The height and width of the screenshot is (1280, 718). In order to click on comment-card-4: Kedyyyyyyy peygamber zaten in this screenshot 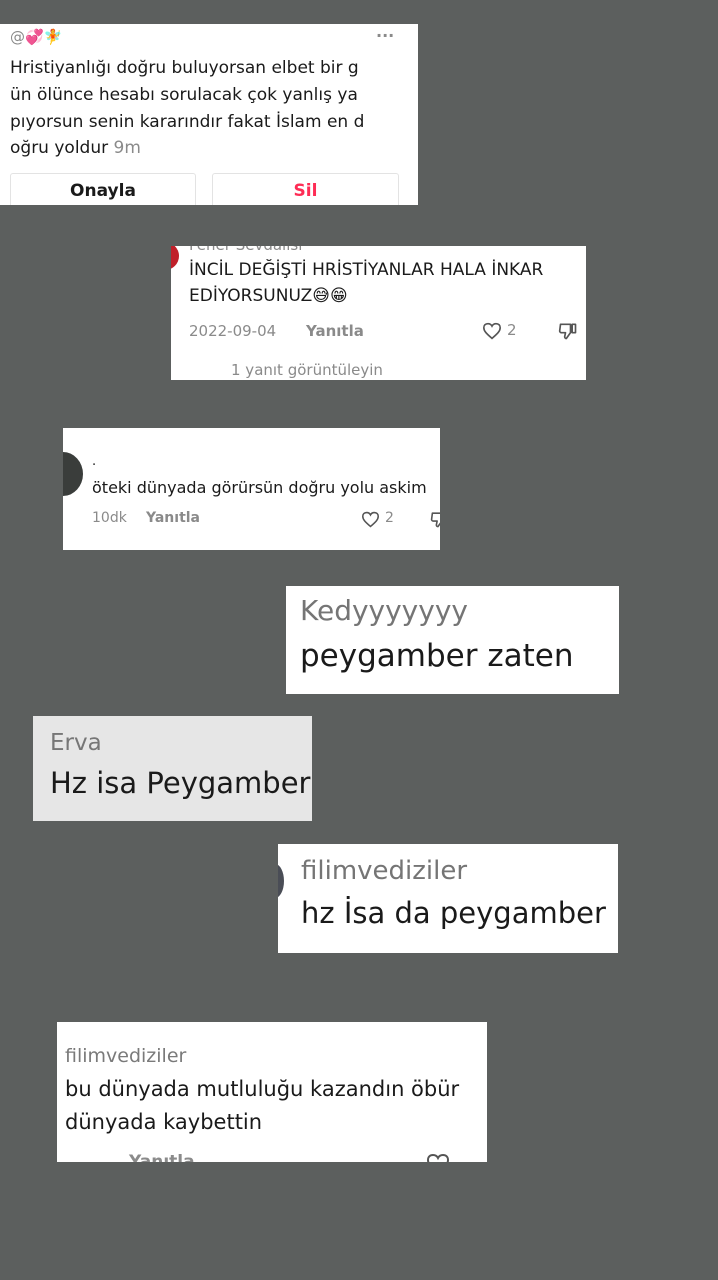, I will do `click(452, 640)`.